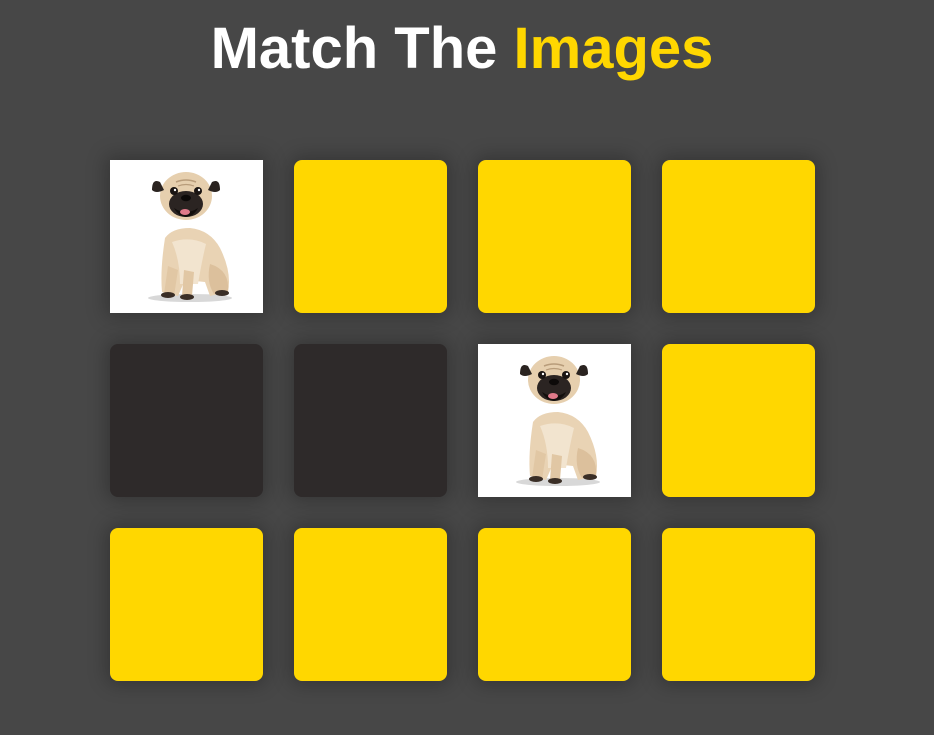 The image size is (934, 735). I want to click on game-title: Match The Images, so click(462, 49).